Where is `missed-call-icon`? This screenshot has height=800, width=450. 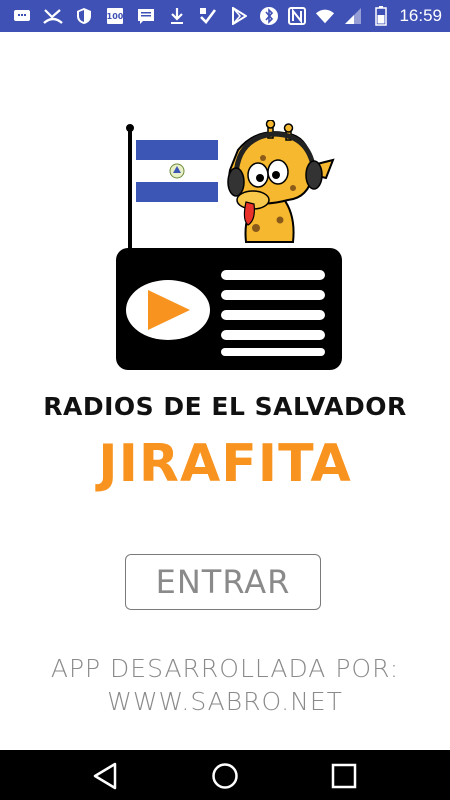
missed-call-icon is located at coordinates (53, 16).